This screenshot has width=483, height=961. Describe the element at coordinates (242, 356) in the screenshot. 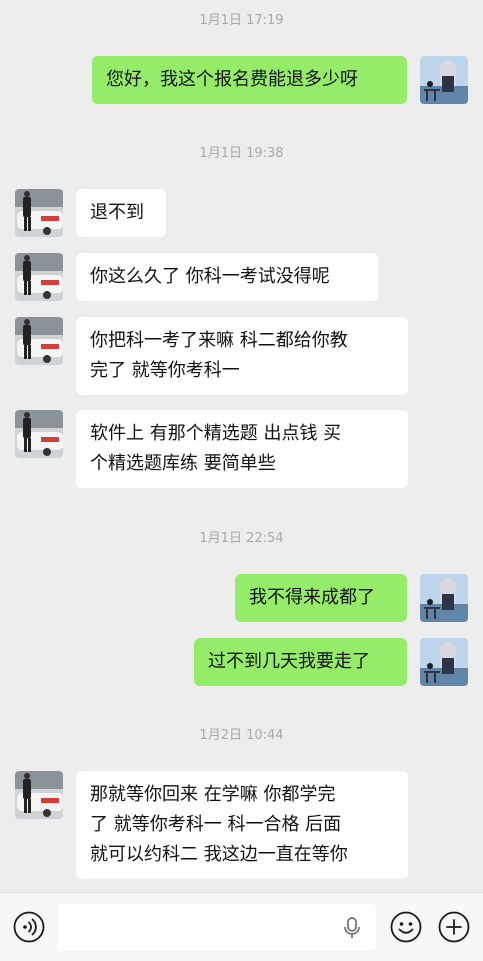

I see `message-bubble-incoming: 你把科一考了来嘛 科二都给你教 完了 就等你考科一` at that location.